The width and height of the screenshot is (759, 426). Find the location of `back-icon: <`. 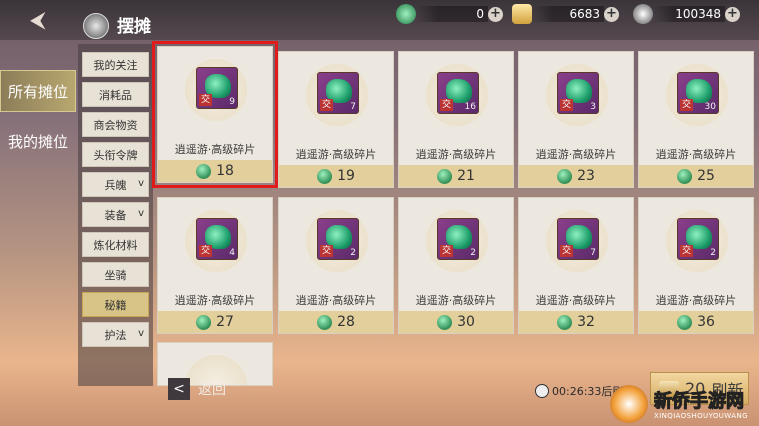

back-icon: < is located at coordinates (179, 389).